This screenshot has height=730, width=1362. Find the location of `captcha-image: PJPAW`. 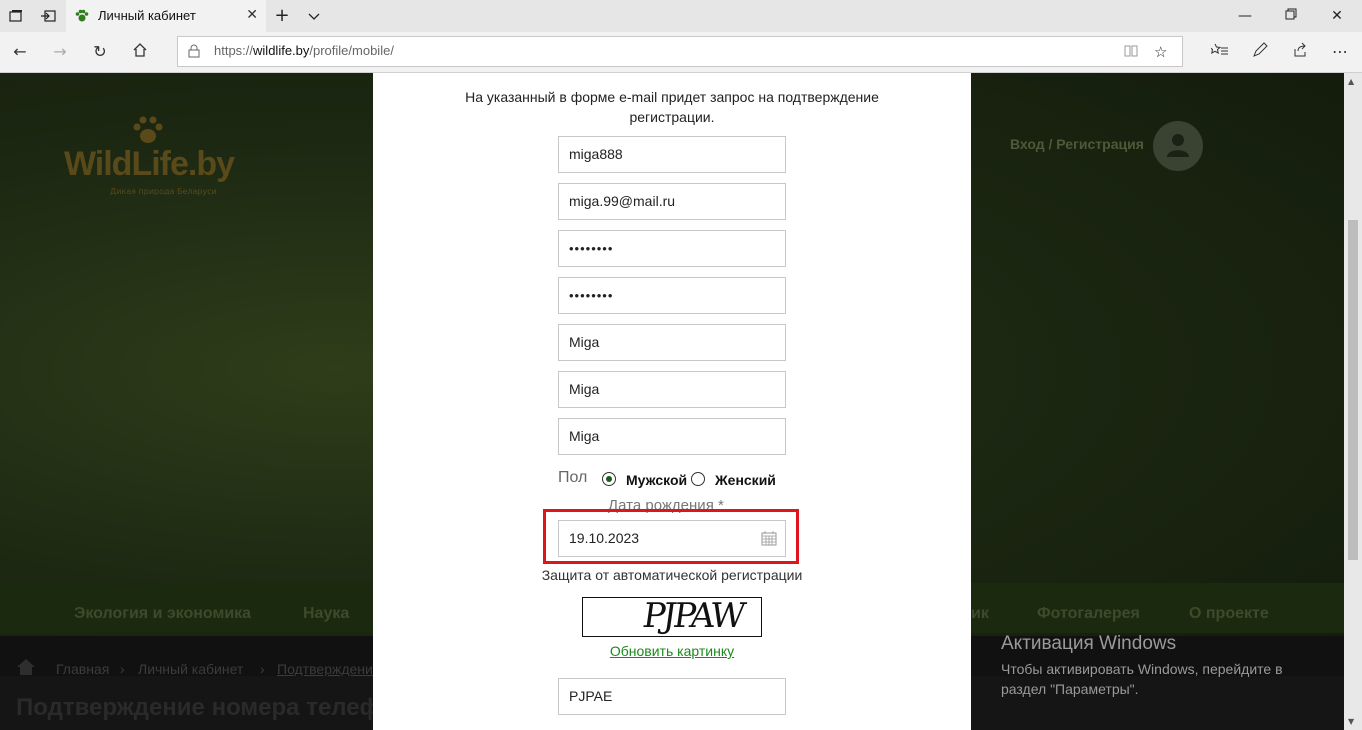

captcha-image: PJPAW is located at coordinates (672, 617).